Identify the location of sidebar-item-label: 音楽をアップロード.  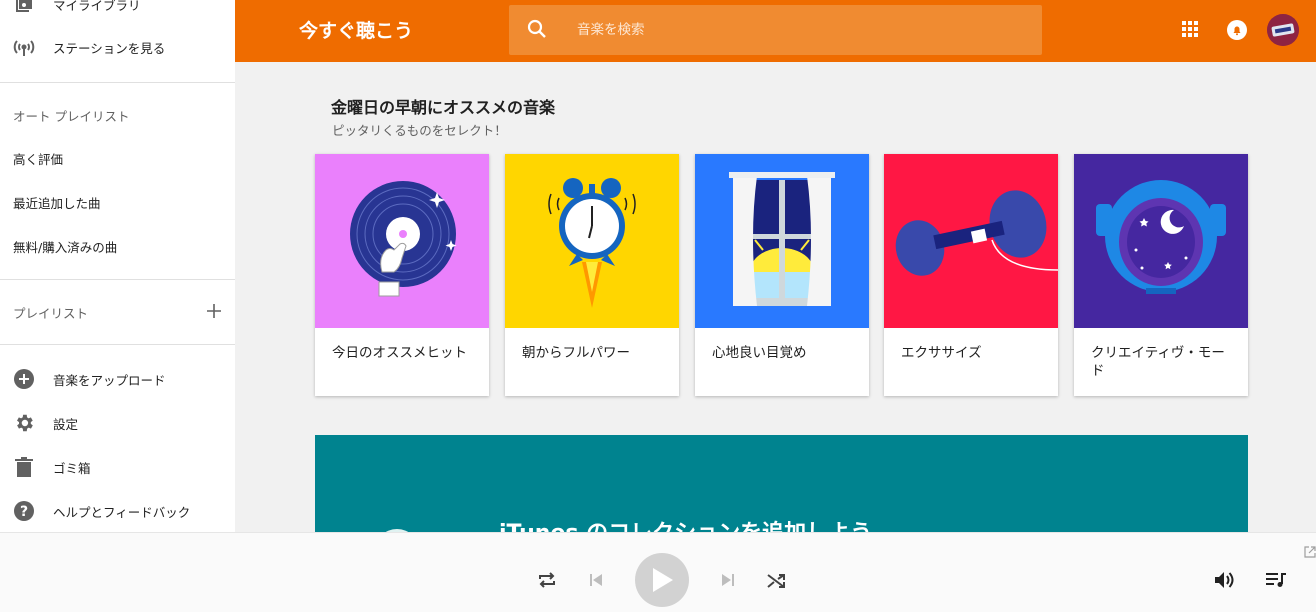
(109, 380).